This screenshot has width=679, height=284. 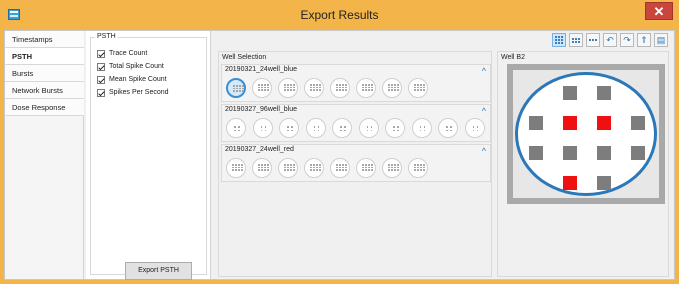 What do you see at coordinates (576, 40) in the screenshot?
I see `grid-medium-icon` at bounding box center [576, 40].